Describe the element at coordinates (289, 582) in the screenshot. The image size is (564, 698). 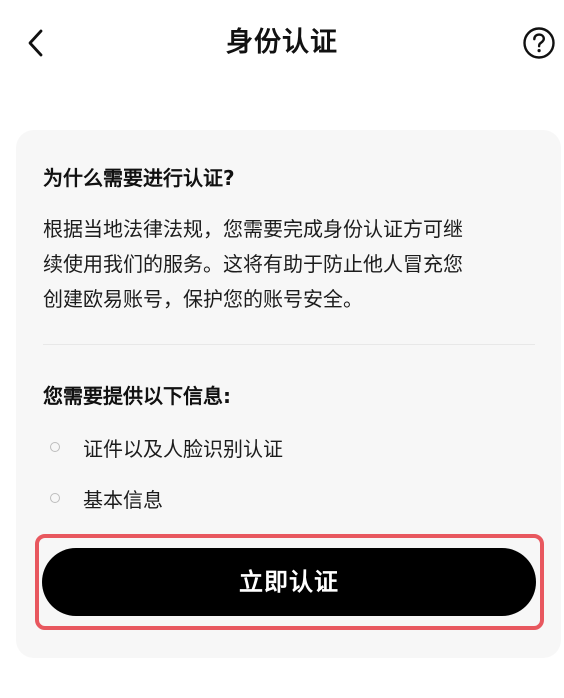
I see `verify-now-button: 立即认证` at that location.